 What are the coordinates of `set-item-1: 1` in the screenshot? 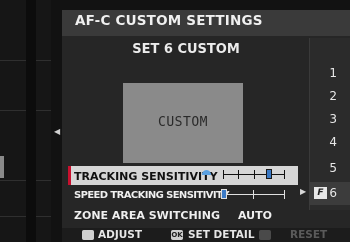 It's located at (329, 73).